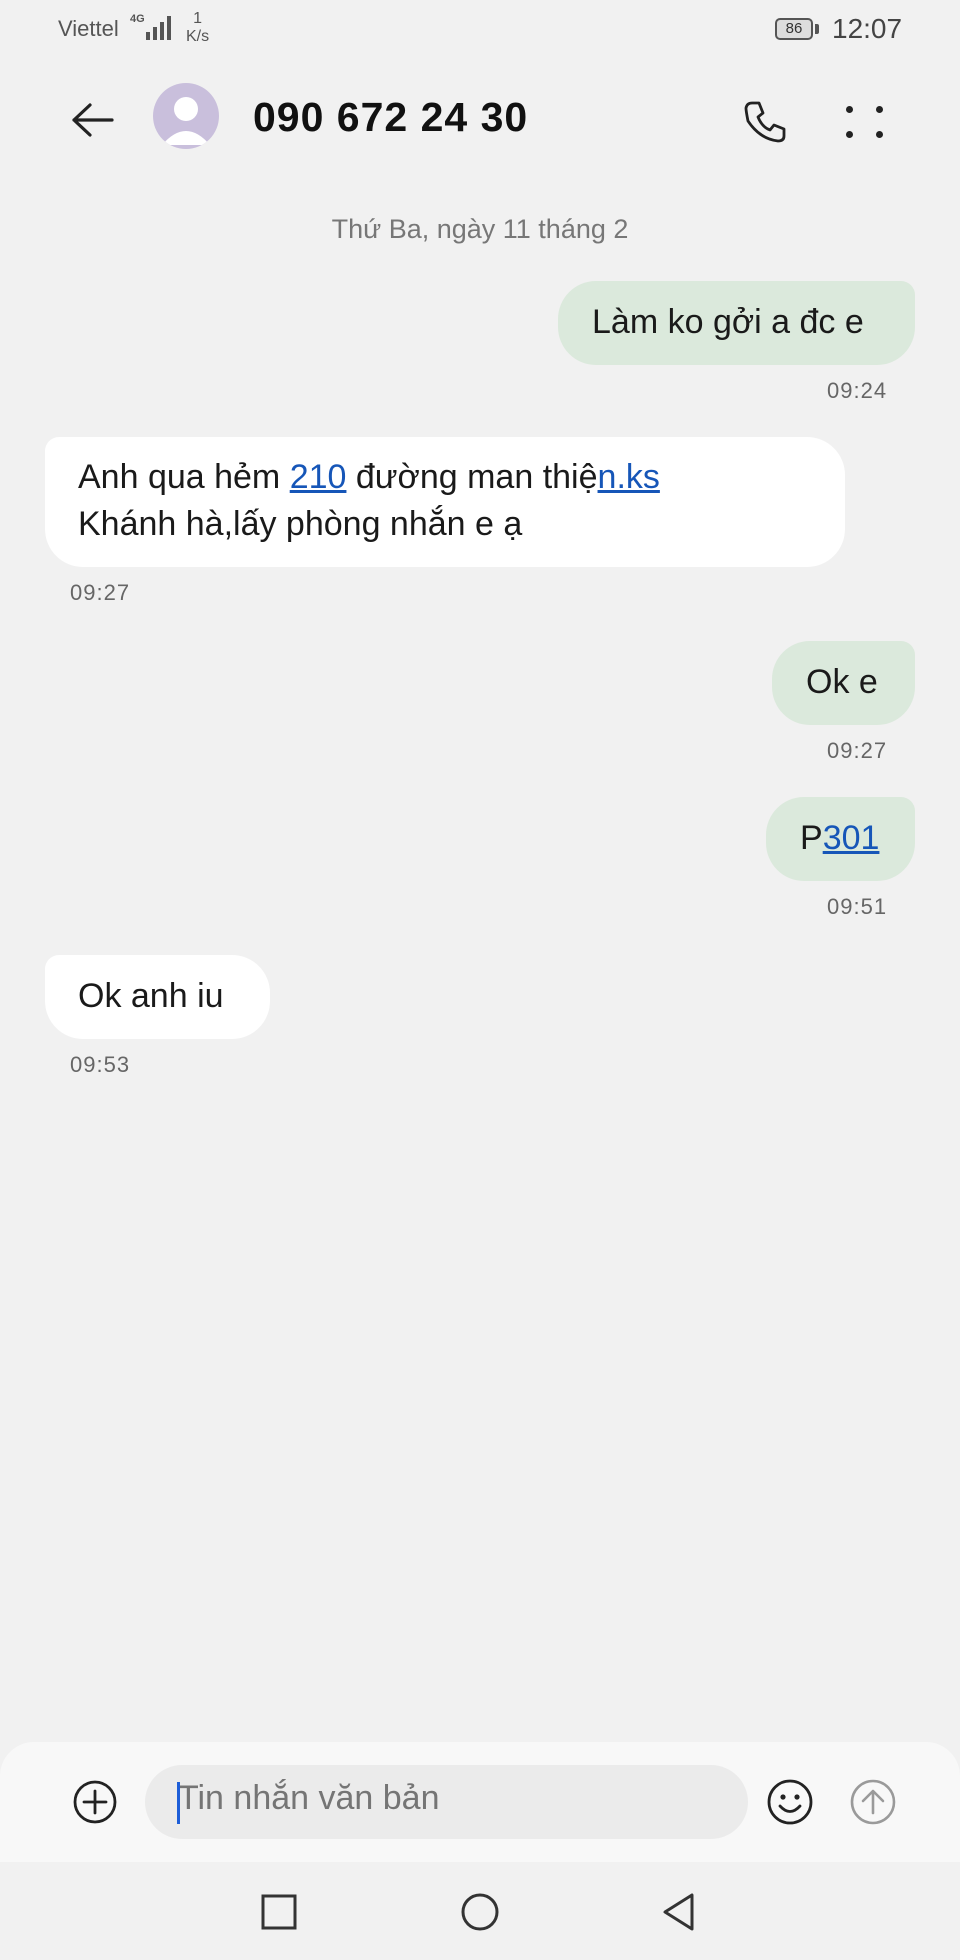  Describe the element at coordinates (448, 1798) in the screenshot. I see `message-input` at that location.